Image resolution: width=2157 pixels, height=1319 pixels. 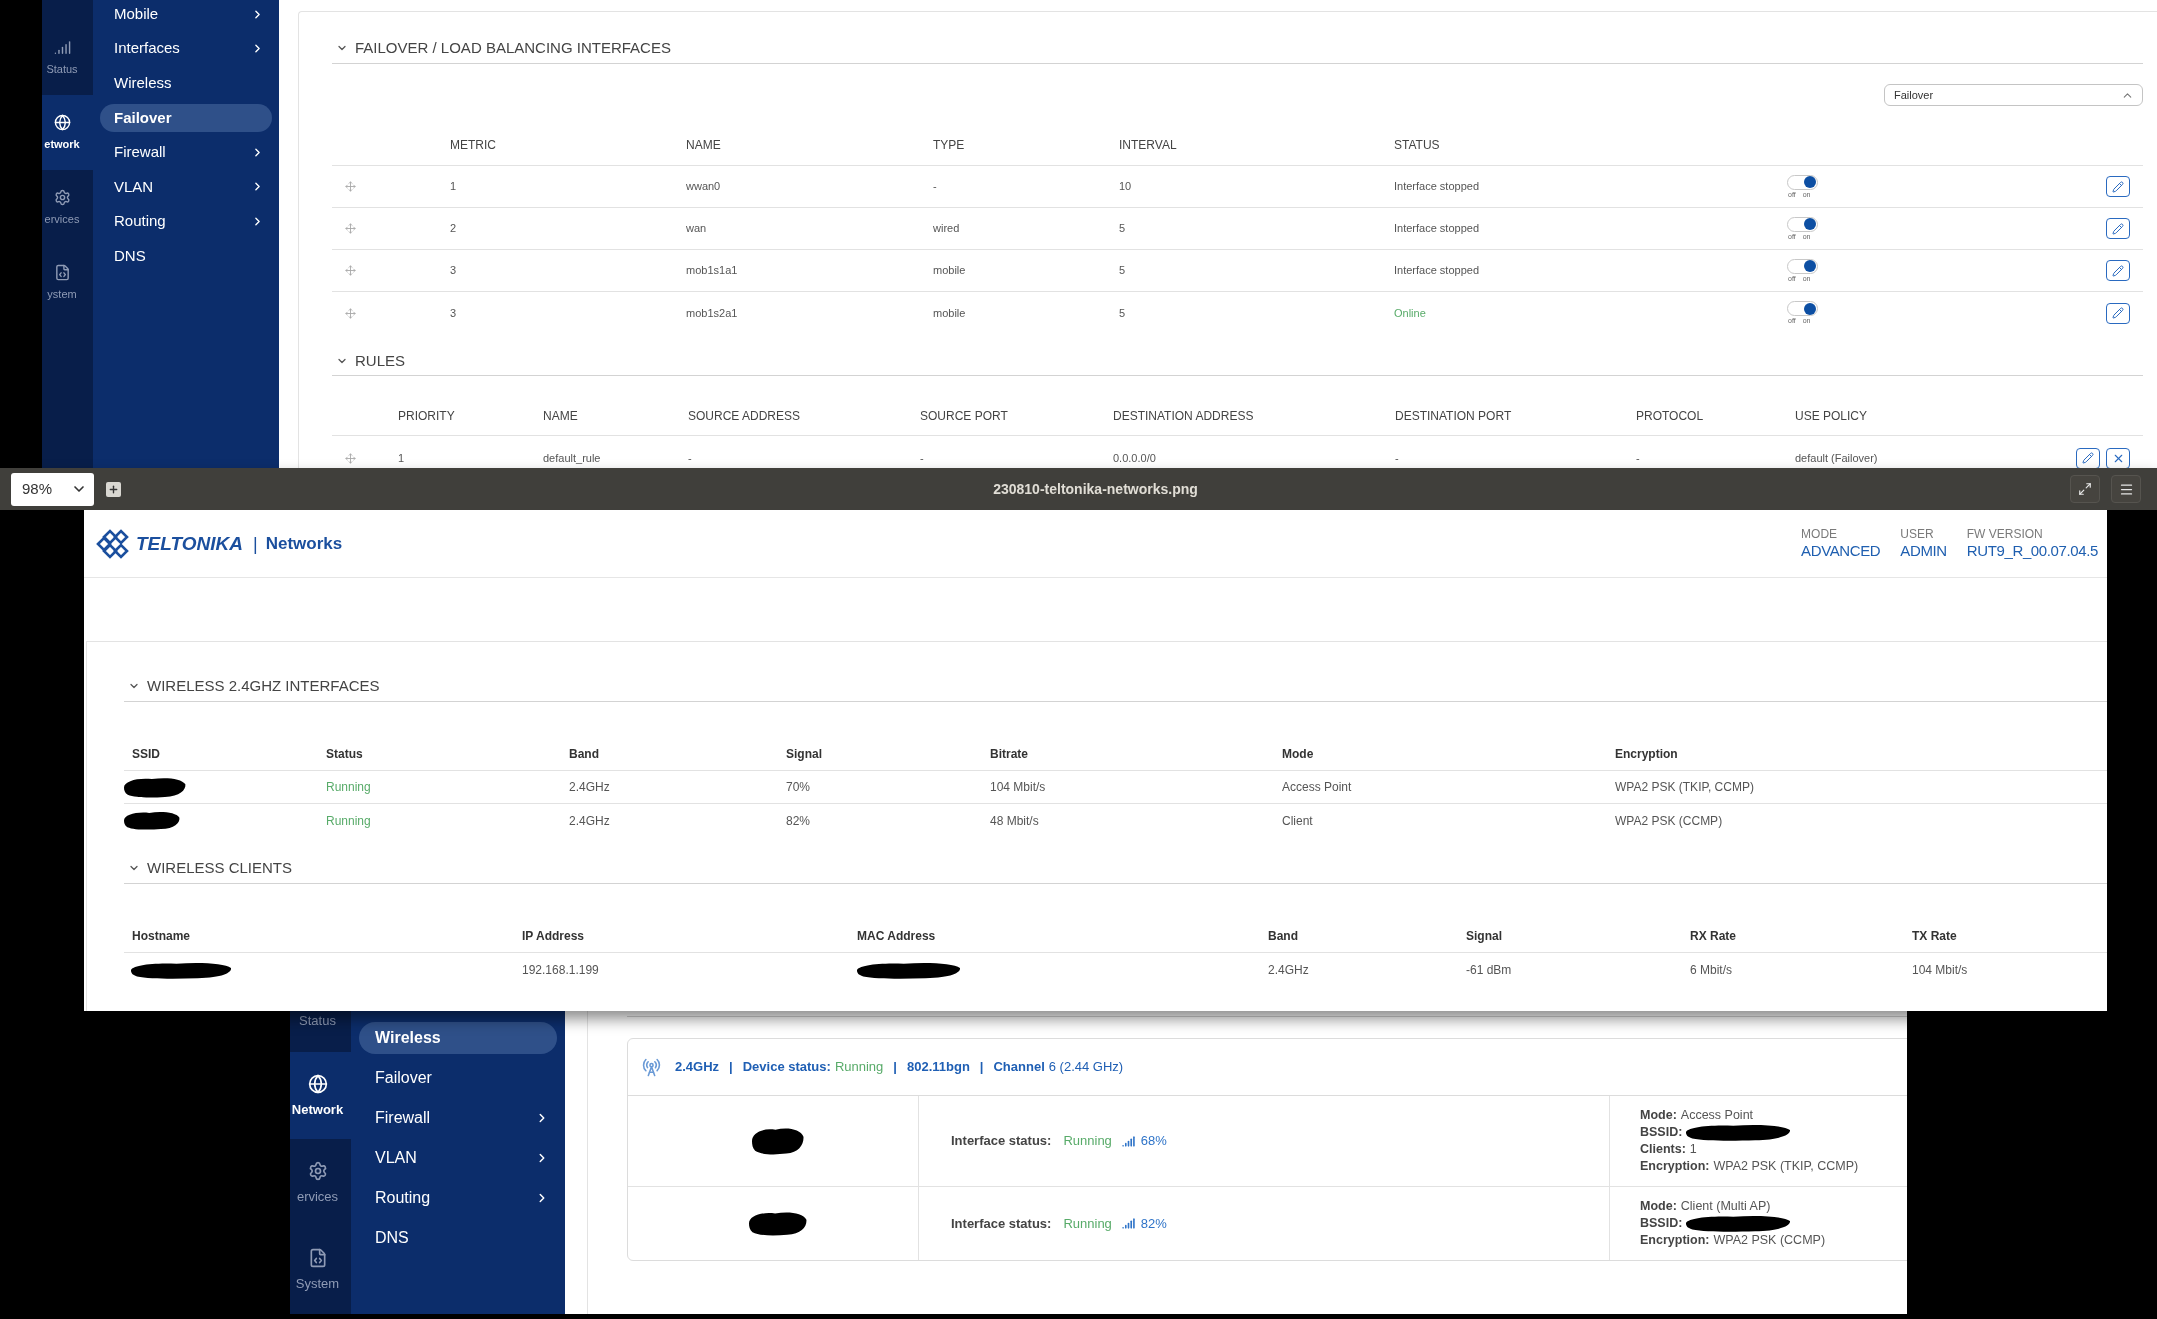 What do you see at coordinates (1786, 1166) in the screenshot?
I see `detail-value: WPA2 PSK (TKIP, CCMP)` at bounding box center [1786, 1166].